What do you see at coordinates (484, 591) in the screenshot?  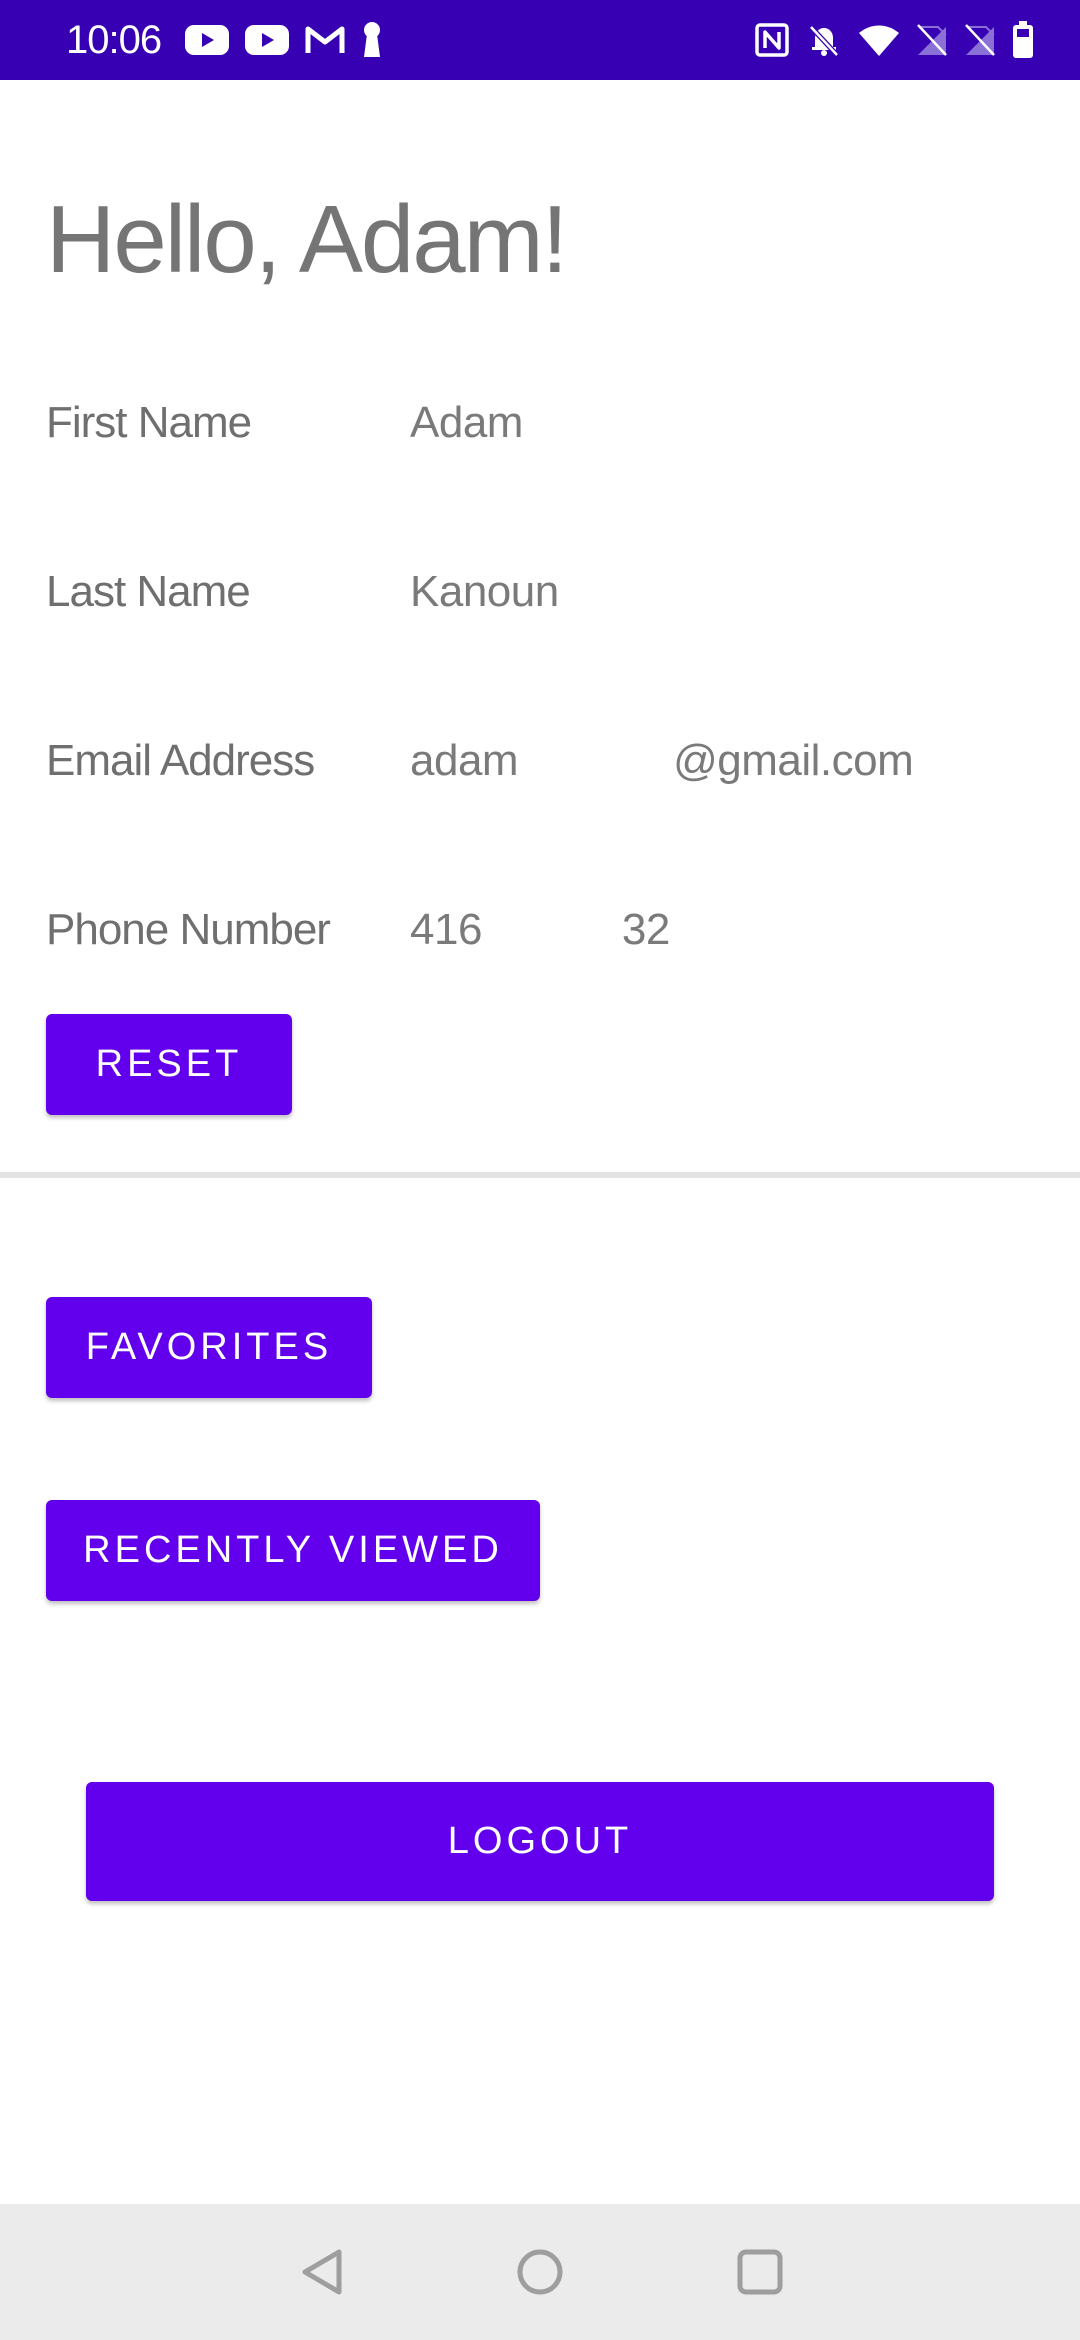 I see `last-name-value: Kanoun` at bounding box center [484, 591].